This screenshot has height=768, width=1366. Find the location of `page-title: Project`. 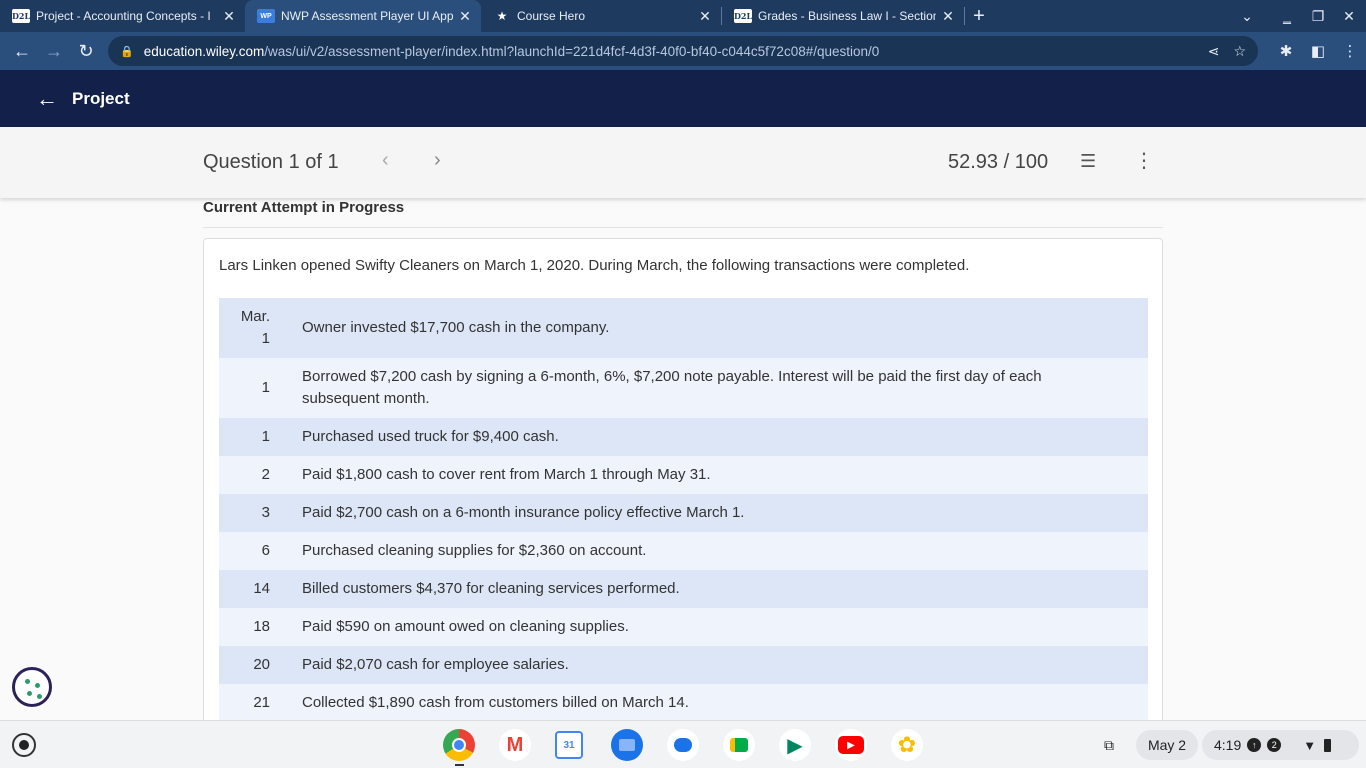

page-title: Project is located at coordinates (101, 98).